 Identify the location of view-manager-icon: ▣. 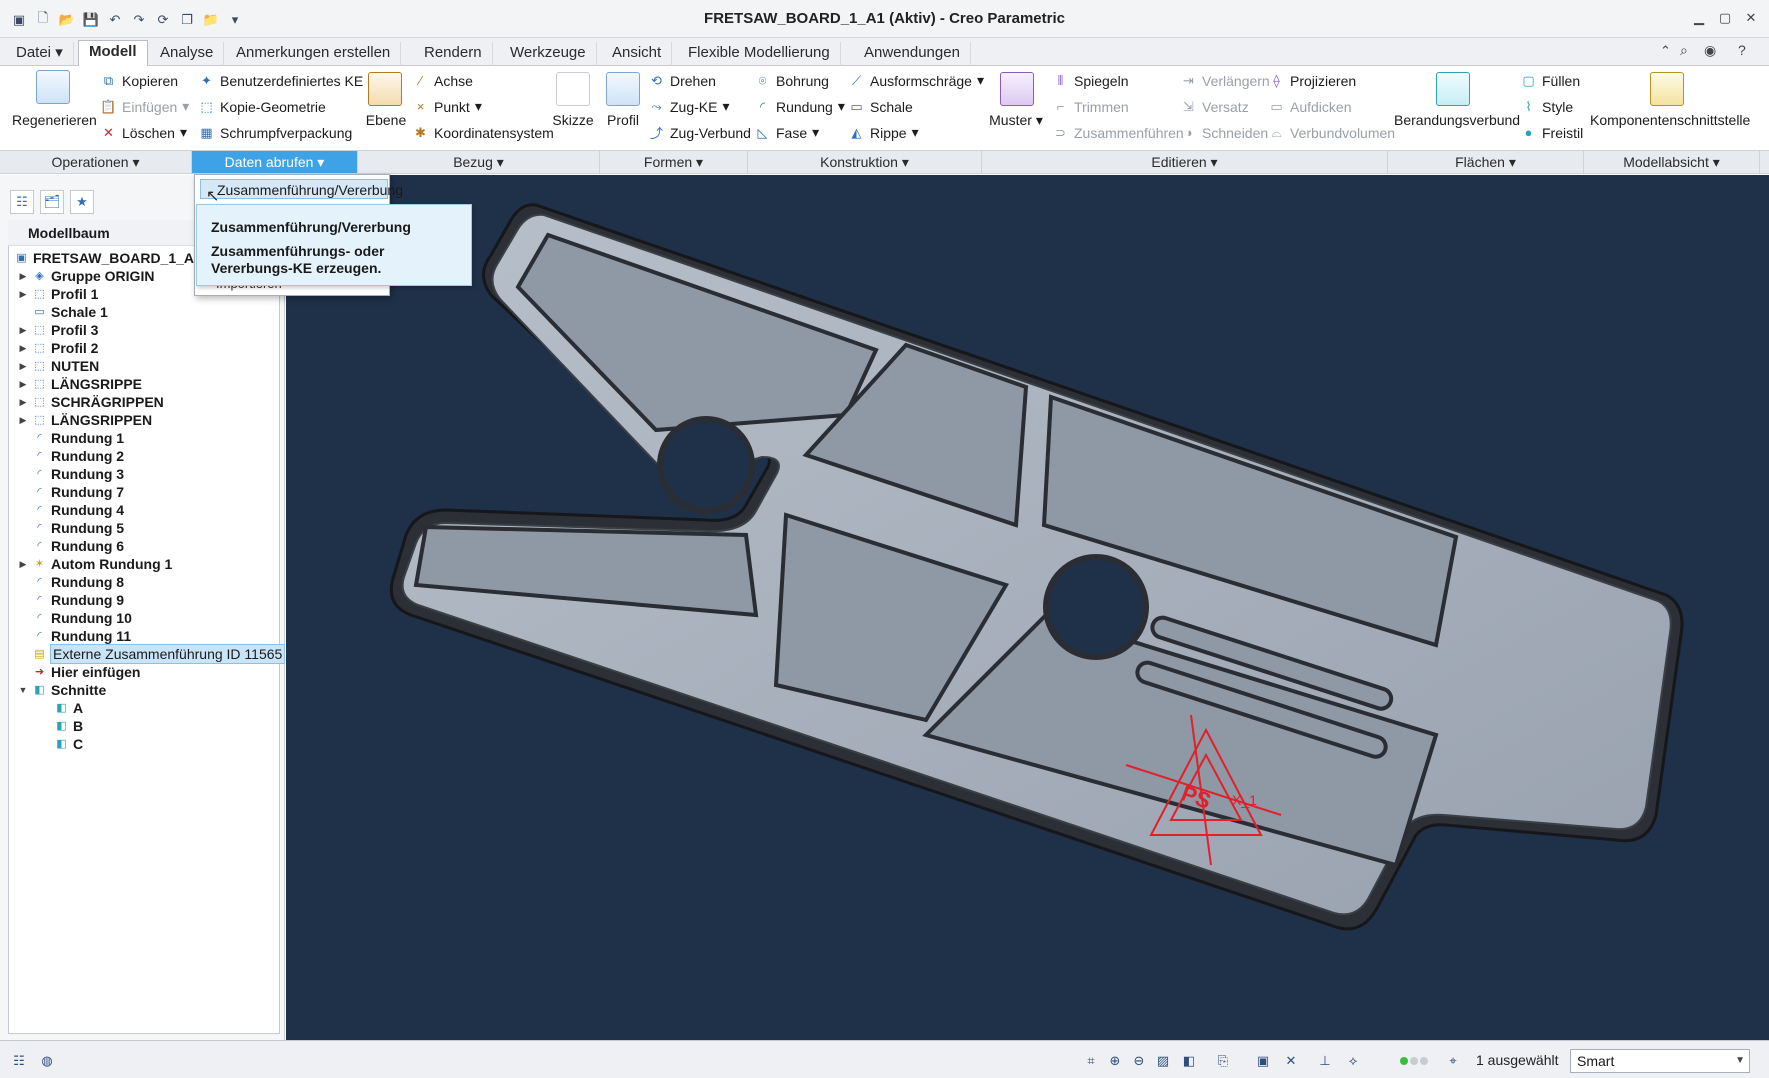
(1263, 1061).